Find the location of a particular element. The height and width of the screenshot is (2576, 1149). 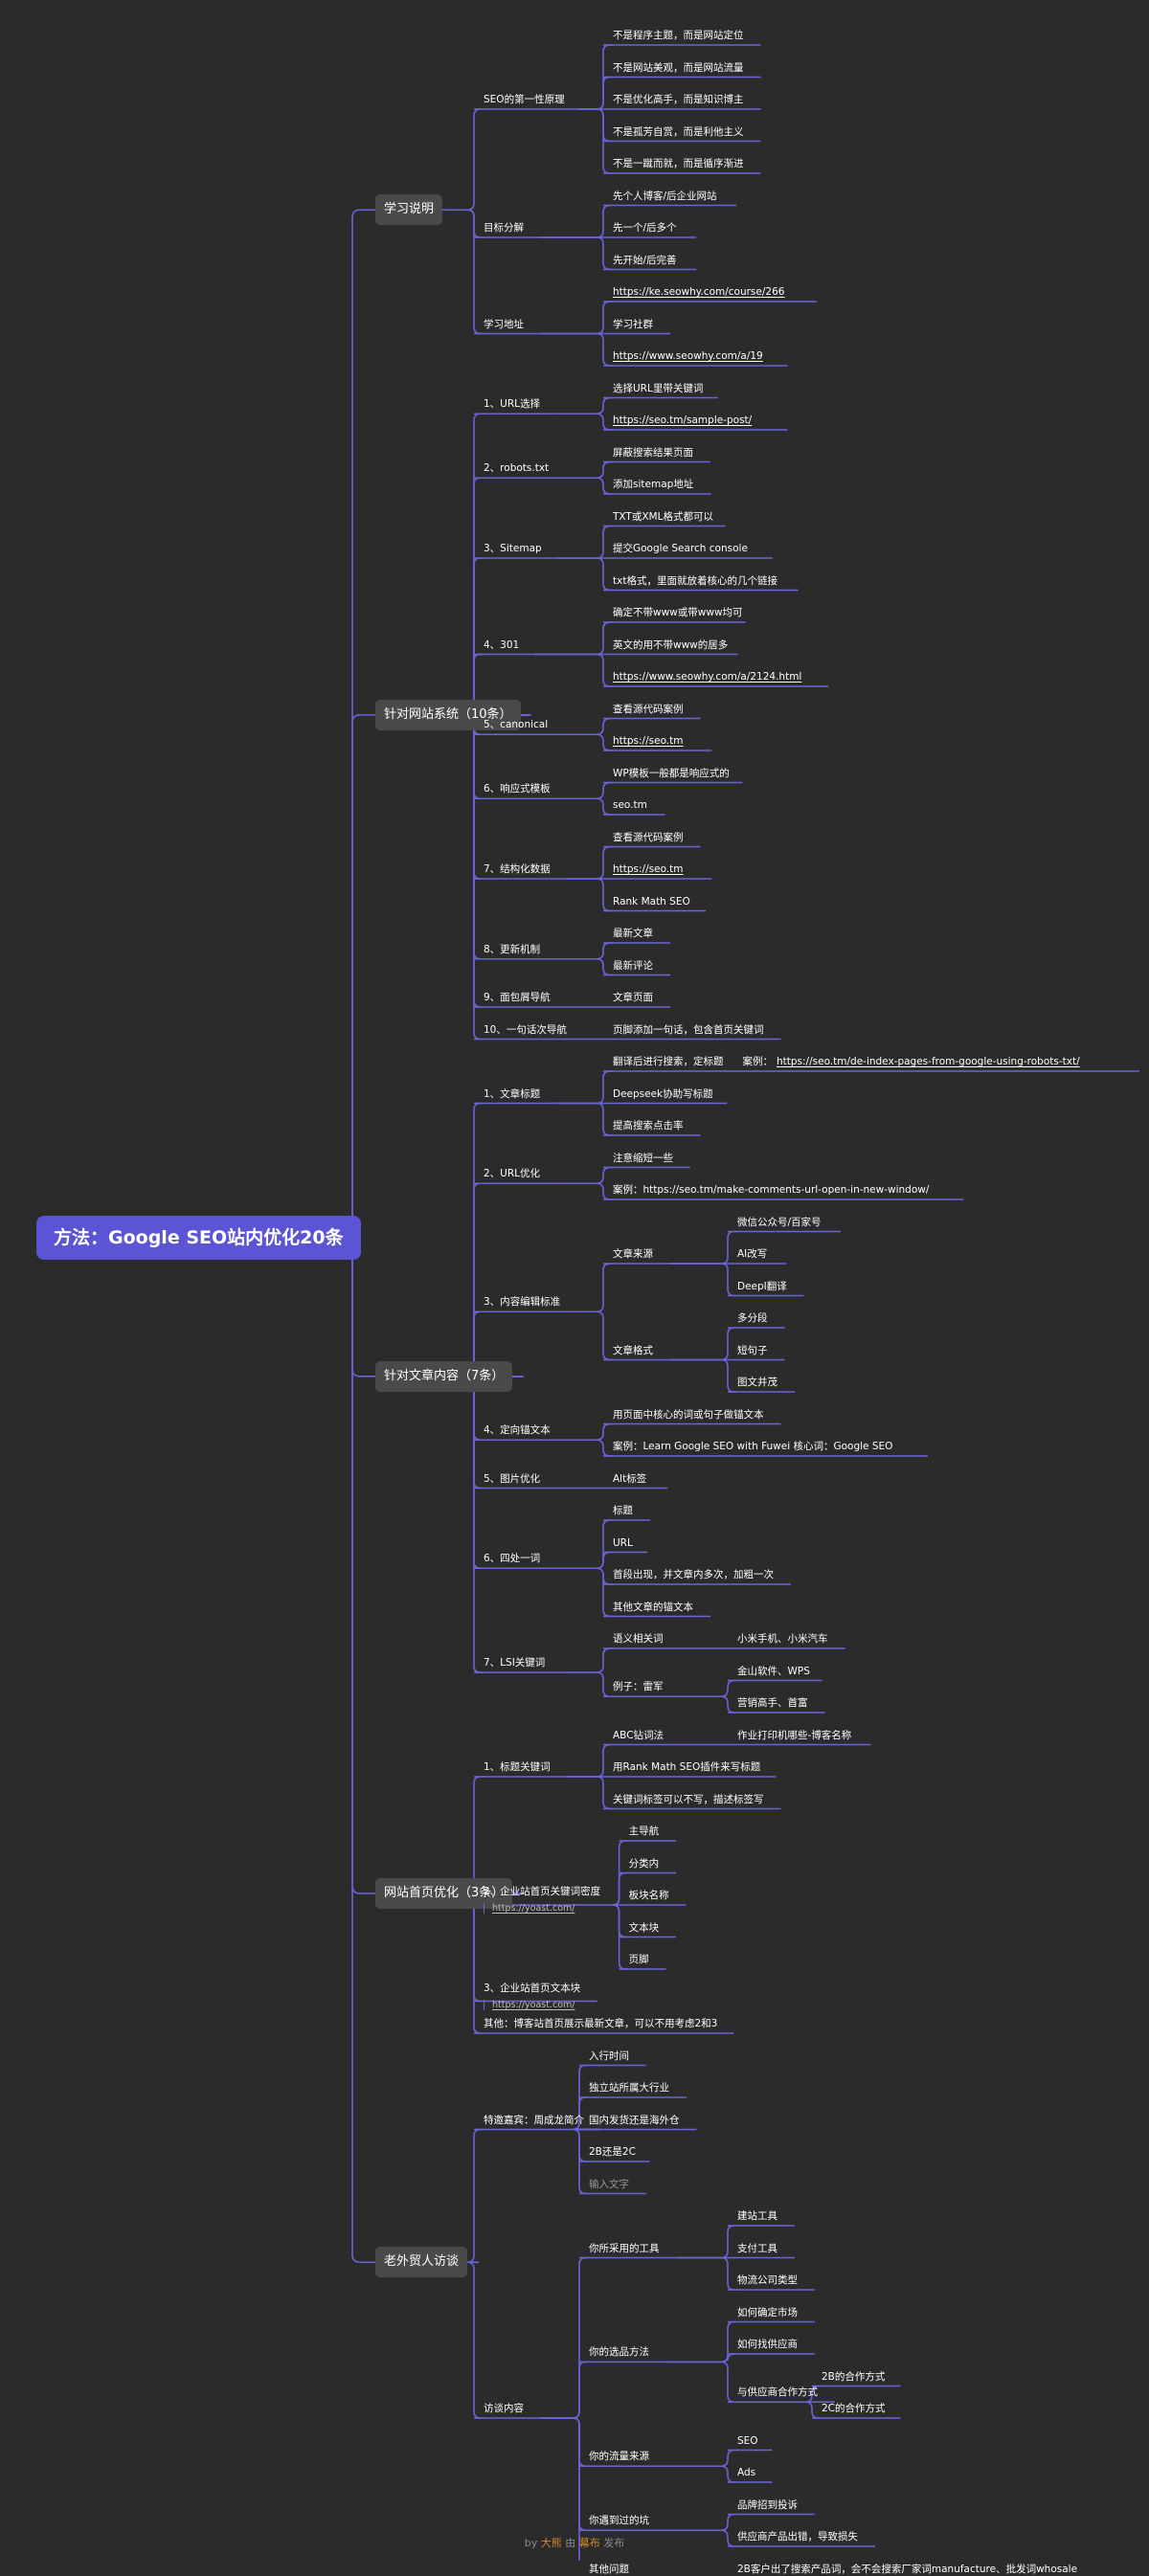

mind-map-root: 方法：Google SEO站内优化20条 is located at coordinates (199, 1238).